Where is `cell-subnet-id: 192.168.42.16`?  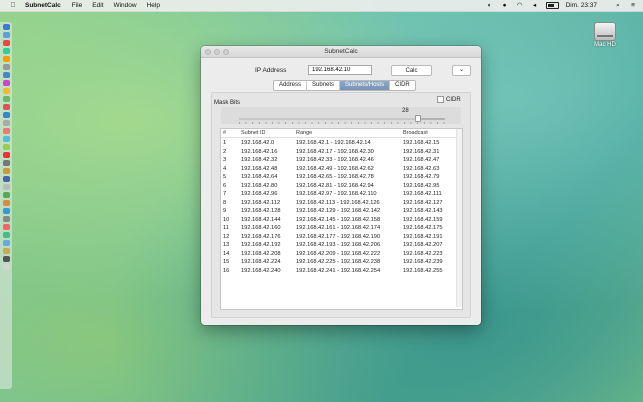
cell-subnet-id: 192.168.42.16 is located at coordinates (259, 151).